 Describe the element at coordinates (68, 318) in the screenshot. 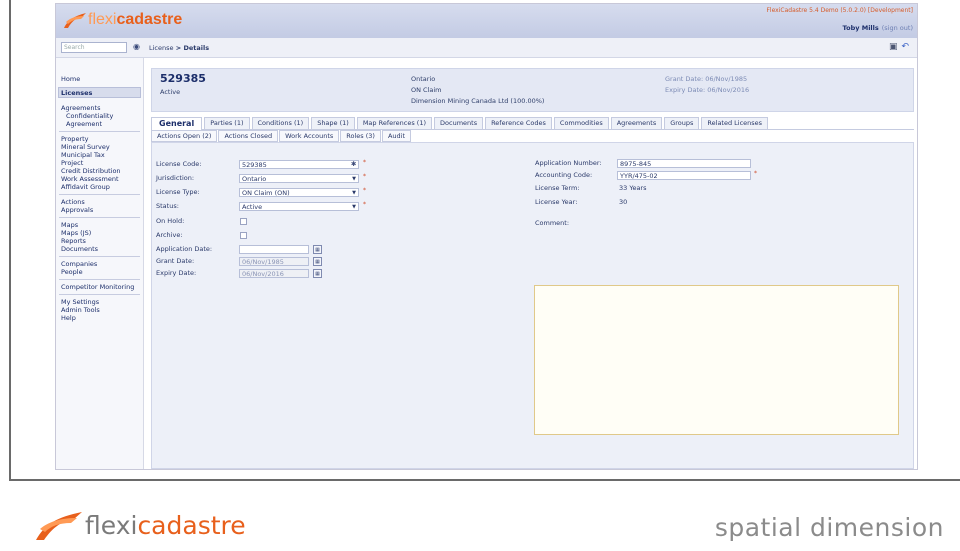

I see `sidebar-item-help: Help` at that location.